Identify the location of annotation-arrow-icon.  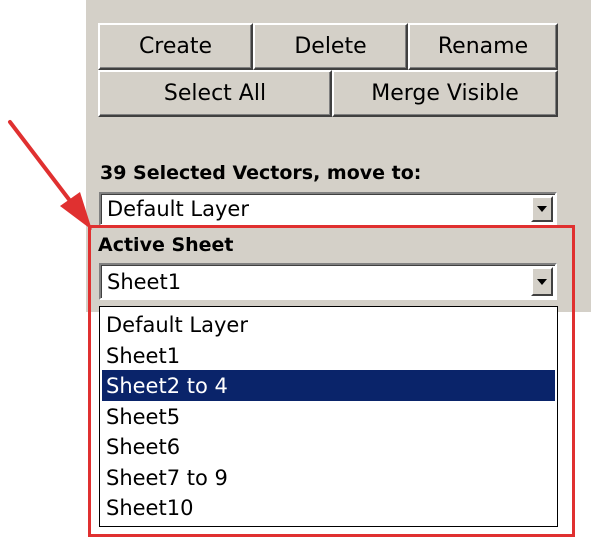
(50, 175).